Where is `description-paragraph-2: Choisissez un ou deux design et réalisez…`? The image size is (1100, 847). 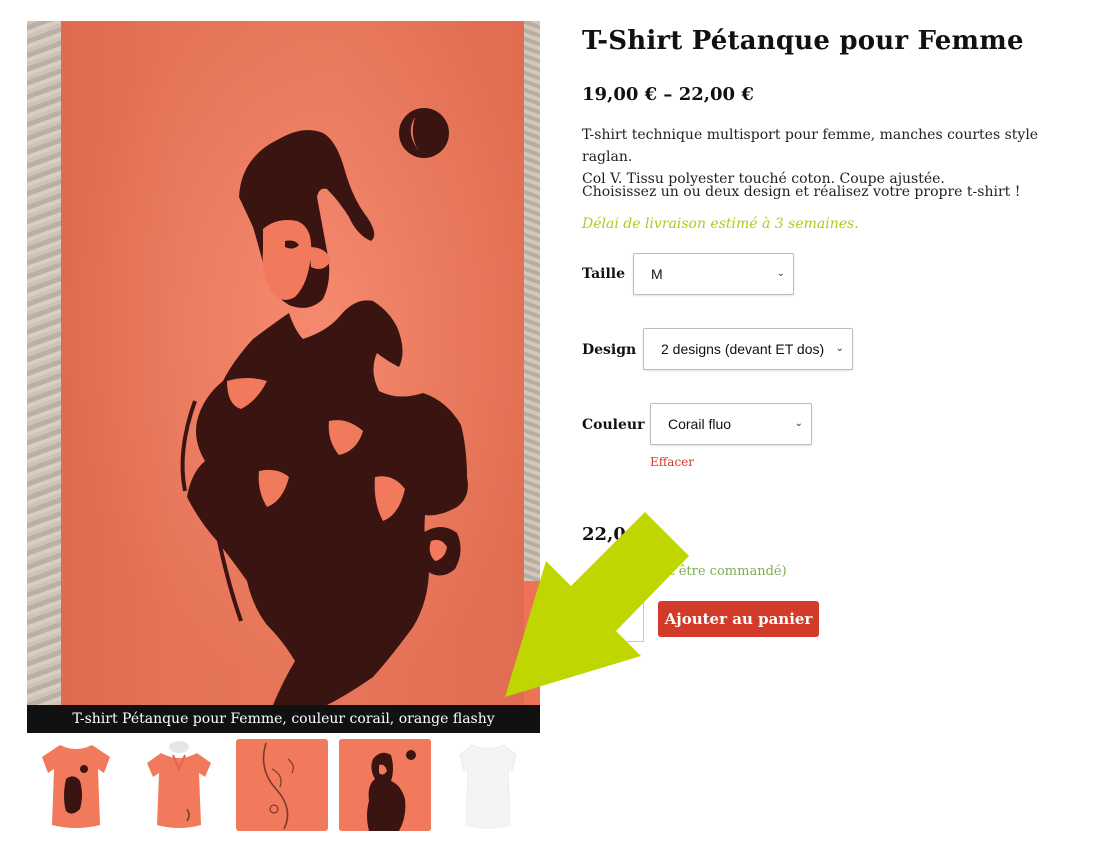
description-paragraph-2: Choisissez un ou deux design et réalisez… is located at coordinates (801, 192).